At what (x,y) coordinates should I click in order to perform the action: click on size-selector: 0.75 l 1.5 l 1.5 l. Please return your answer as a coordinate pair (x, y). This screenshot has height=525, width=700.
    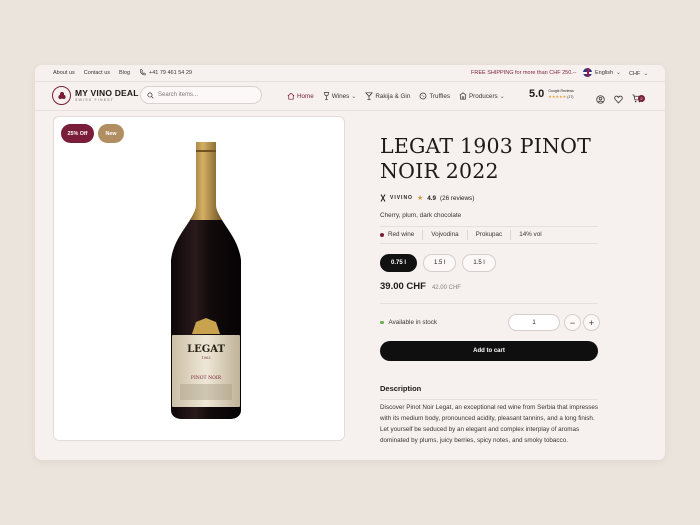
    Looking at the image, I should click on (438, 263).